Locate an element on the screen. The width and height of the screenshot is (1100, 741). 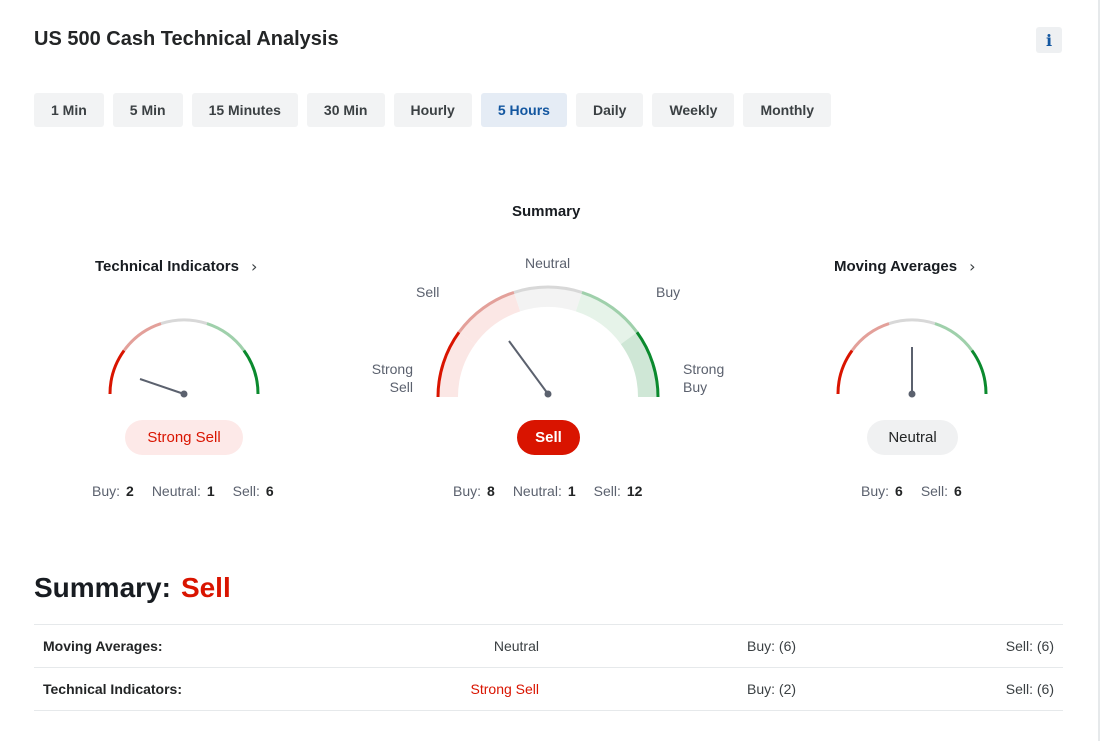
tab-hourly: Hourly is located at coordinates (432, 110).